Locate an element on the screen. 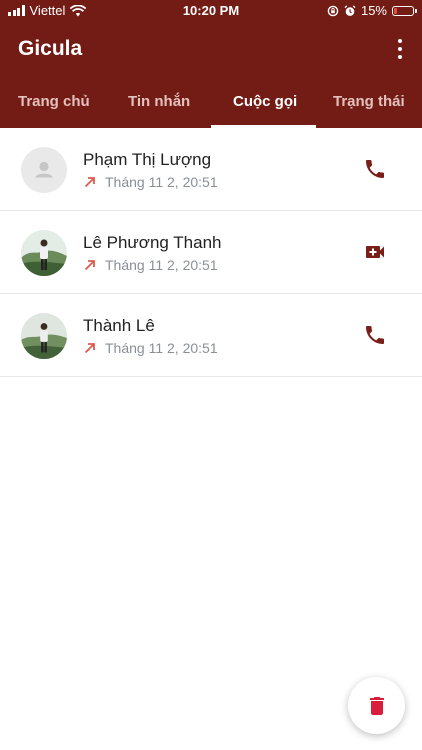 This screenshot has width=422, height=750. contact-name: Lê Phương Thanh is located at coordinates (152, 242).